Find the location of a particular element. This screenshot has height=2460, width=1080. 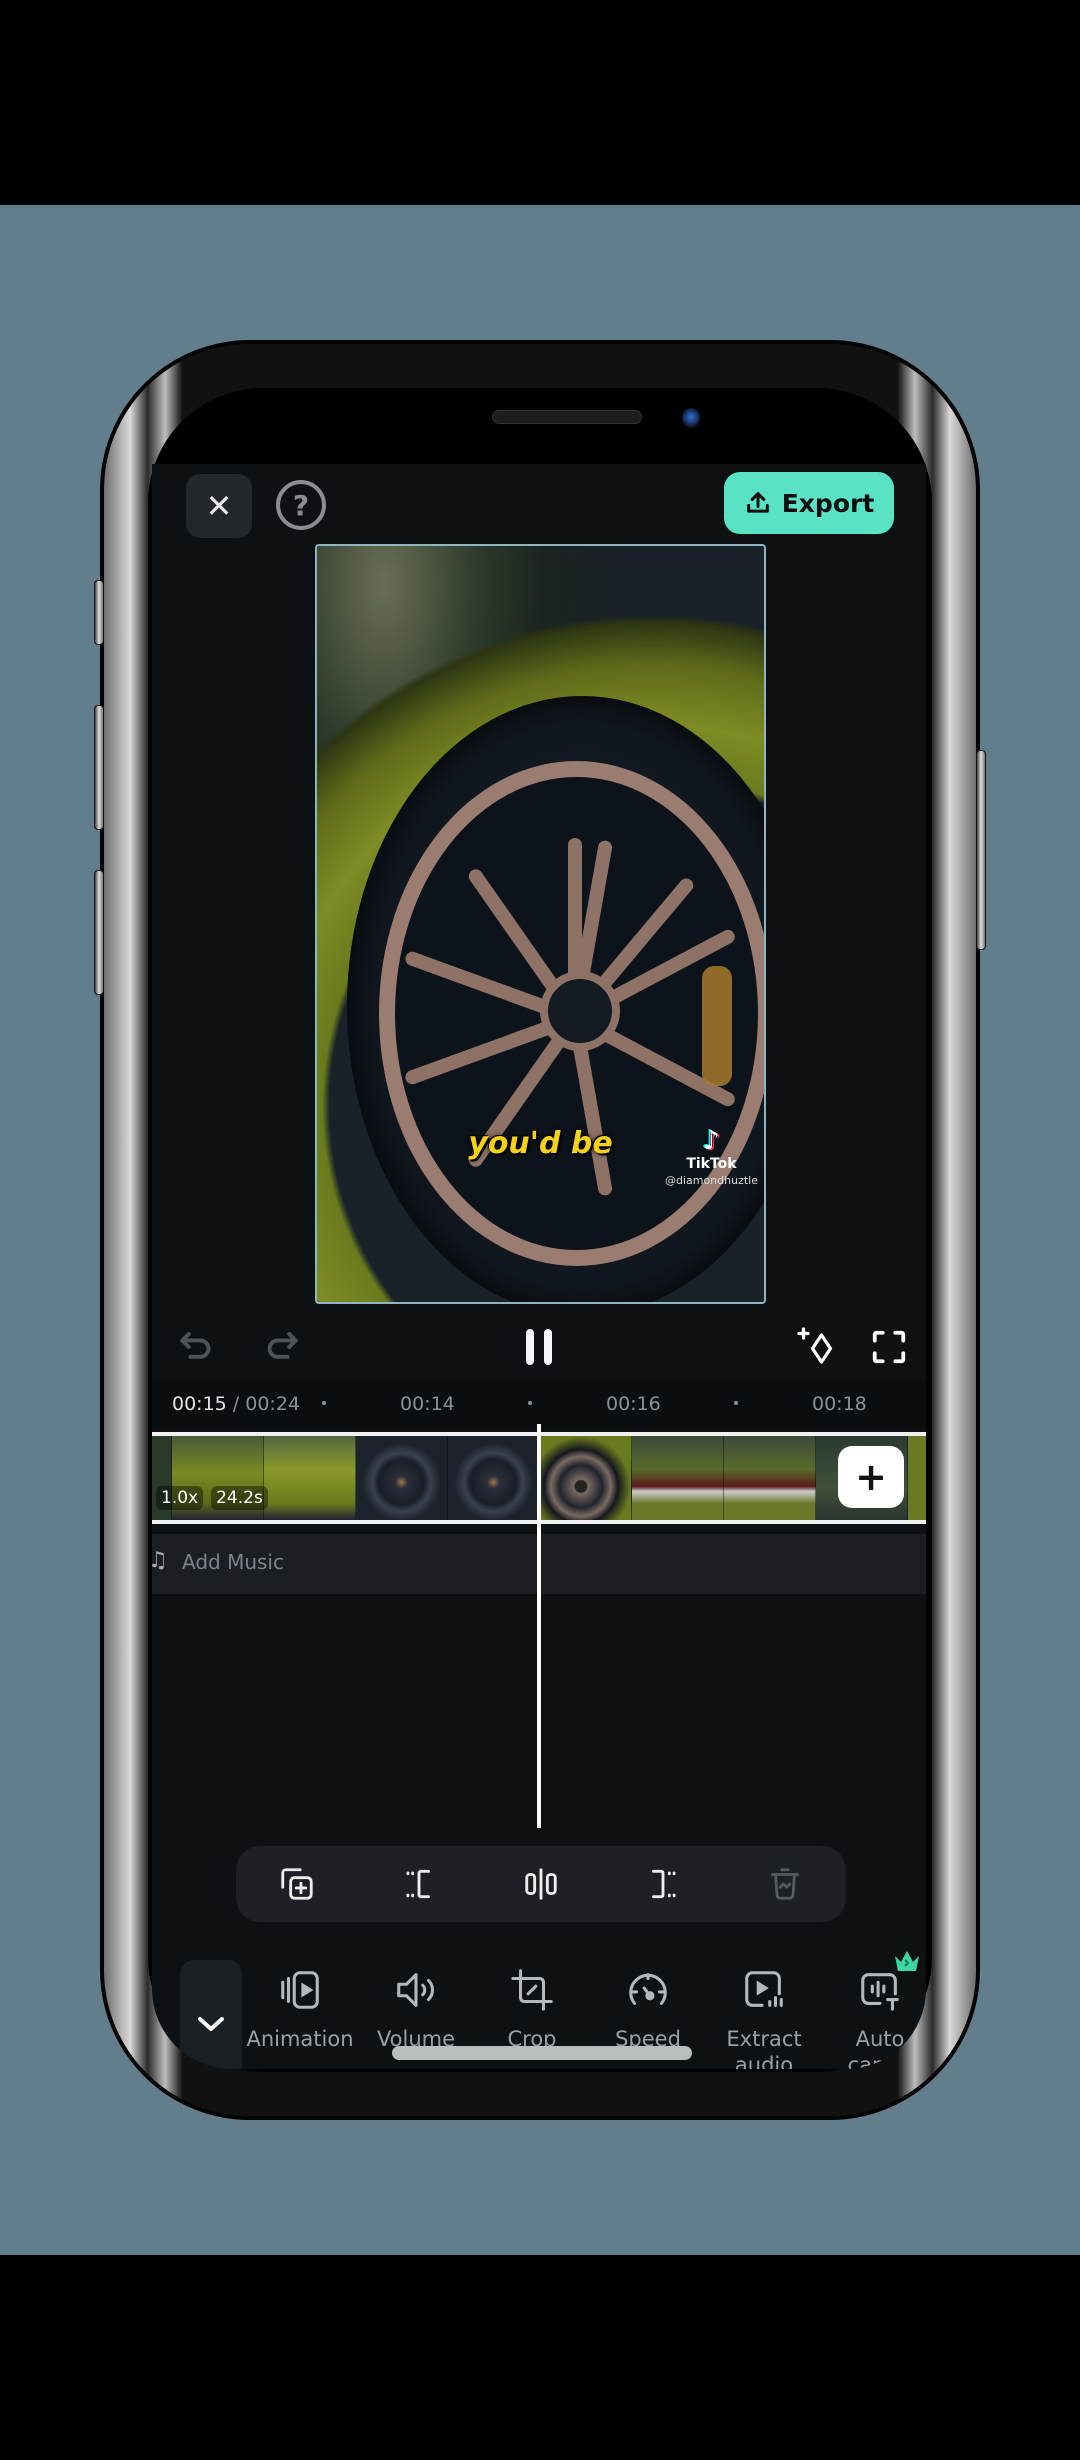

trim-end-button is located at coordinates (663, 1884).